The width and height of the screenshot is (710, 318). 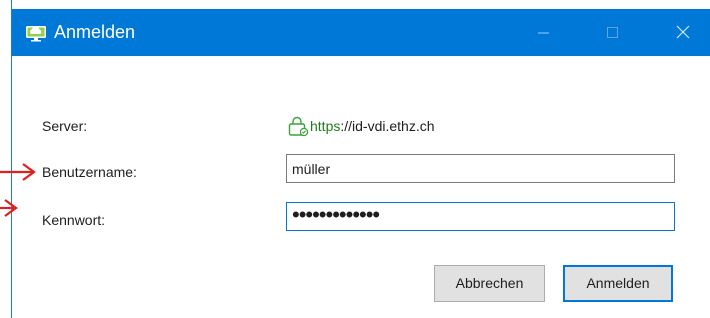 I want to click on close-button, so click(x=684, y=32).